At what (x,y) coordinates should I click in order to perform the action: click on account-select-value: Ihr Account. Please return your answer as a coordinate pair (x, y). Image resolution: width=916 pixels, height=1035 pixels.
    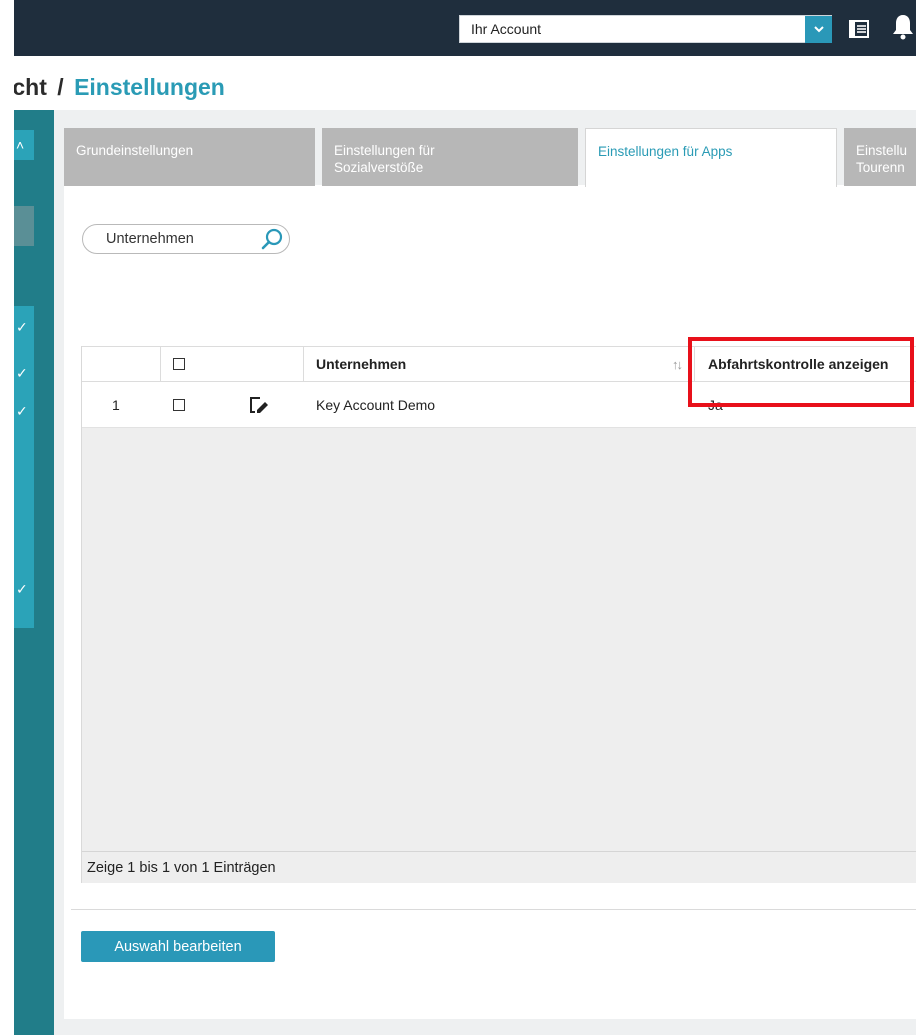
    Looking at the image, I should click on (506, 29).